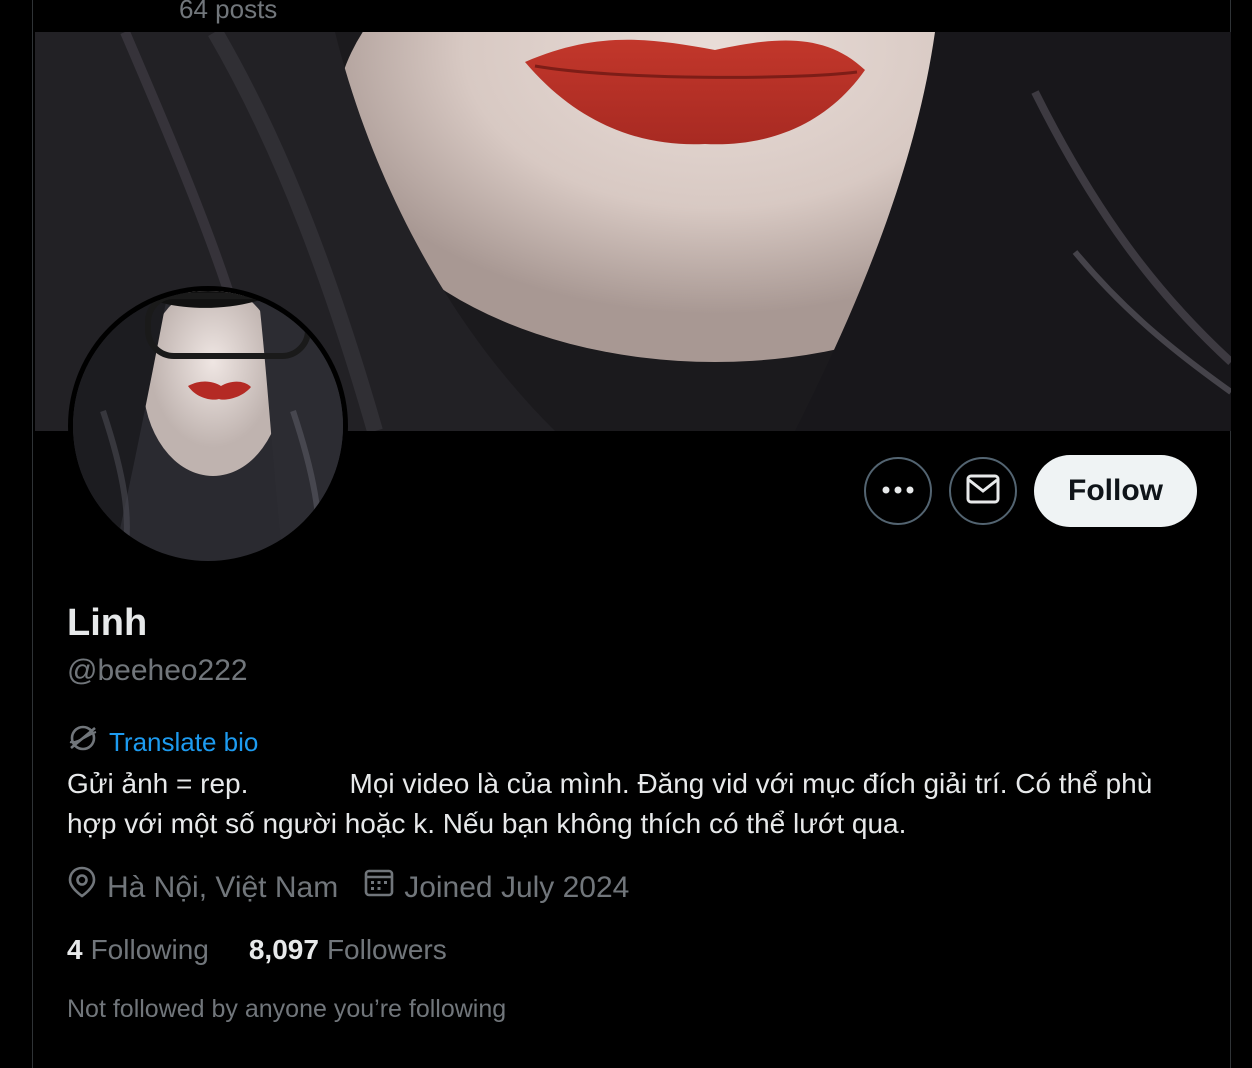 Image resolution: width=1252 pixels, height=1068 pixels. What do you see at coordinates (107, 623) in the screenshot?
I see `display-name: Linh` at bounding box center [107, 623].